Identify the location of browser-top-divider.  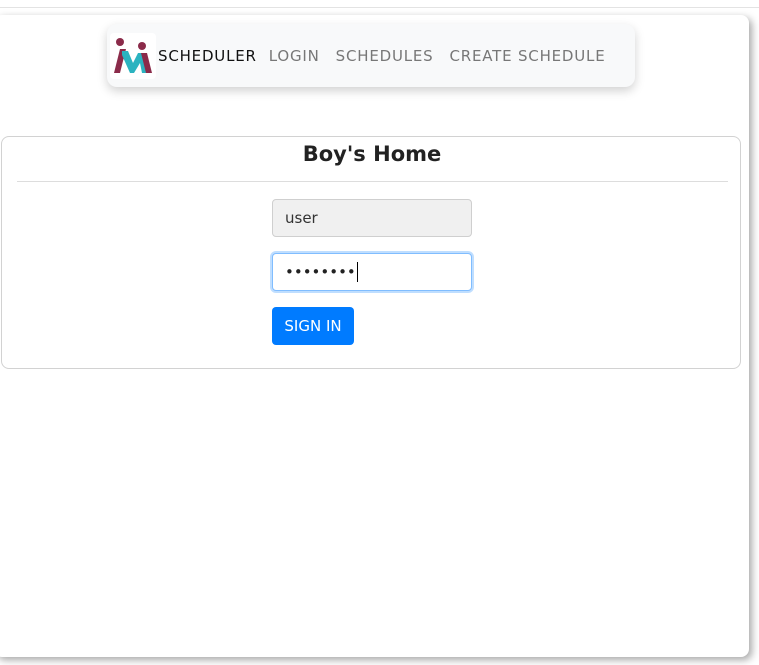
(379, 7).